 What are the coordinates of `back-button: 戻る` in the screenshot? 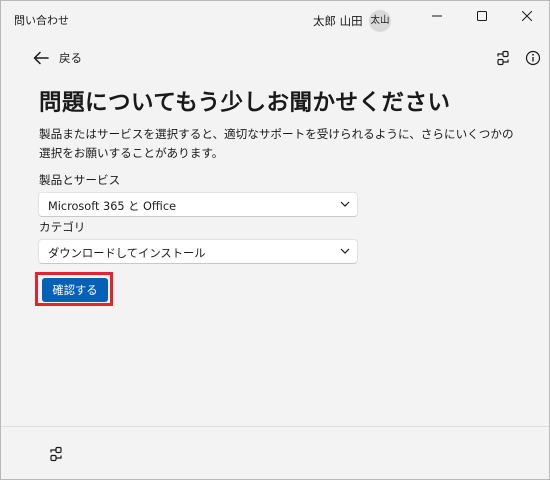 It's located at (57, 58).